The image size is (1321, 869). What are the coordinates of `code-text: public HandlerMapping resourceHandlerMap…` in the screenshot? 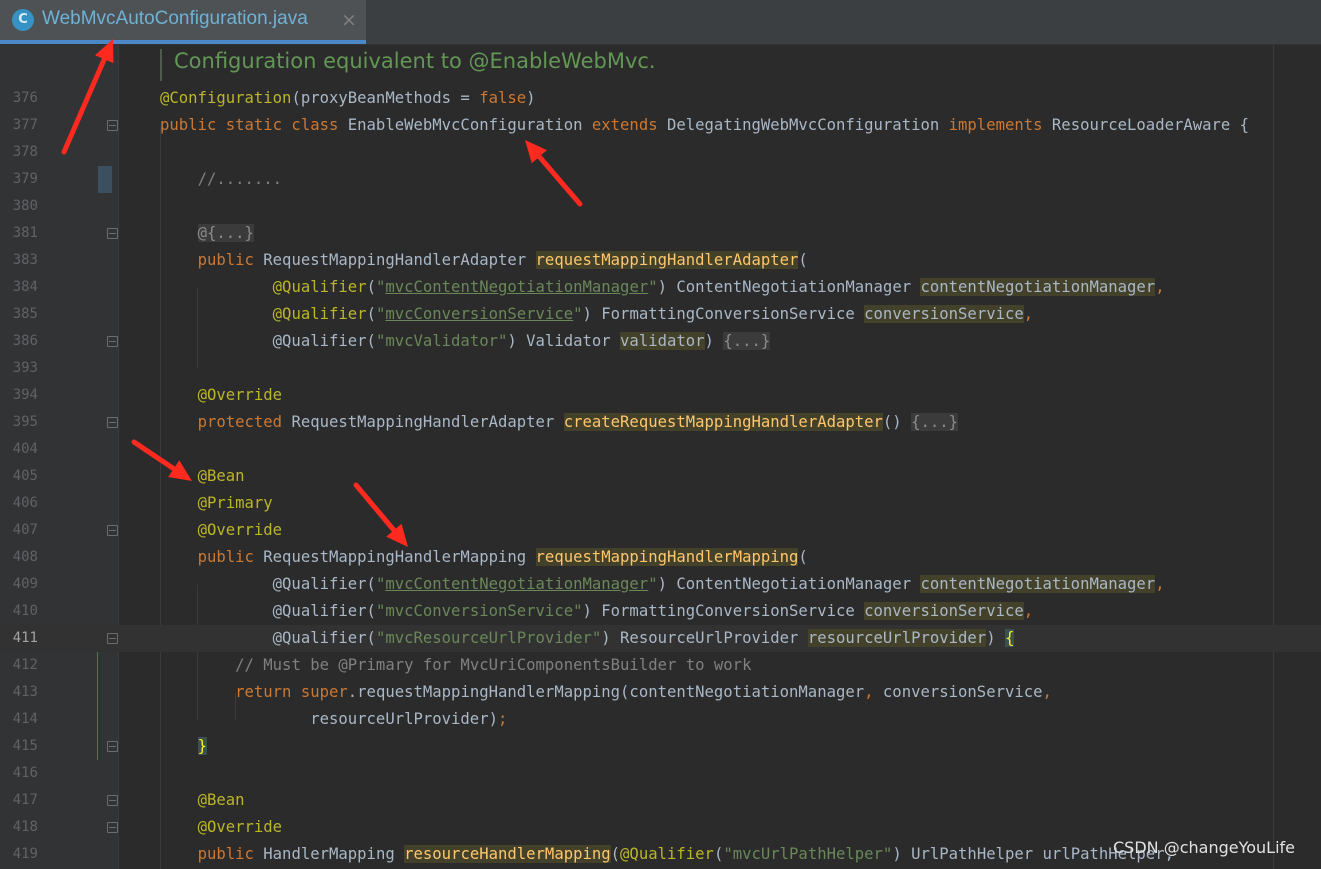 It's located at (667, 854).